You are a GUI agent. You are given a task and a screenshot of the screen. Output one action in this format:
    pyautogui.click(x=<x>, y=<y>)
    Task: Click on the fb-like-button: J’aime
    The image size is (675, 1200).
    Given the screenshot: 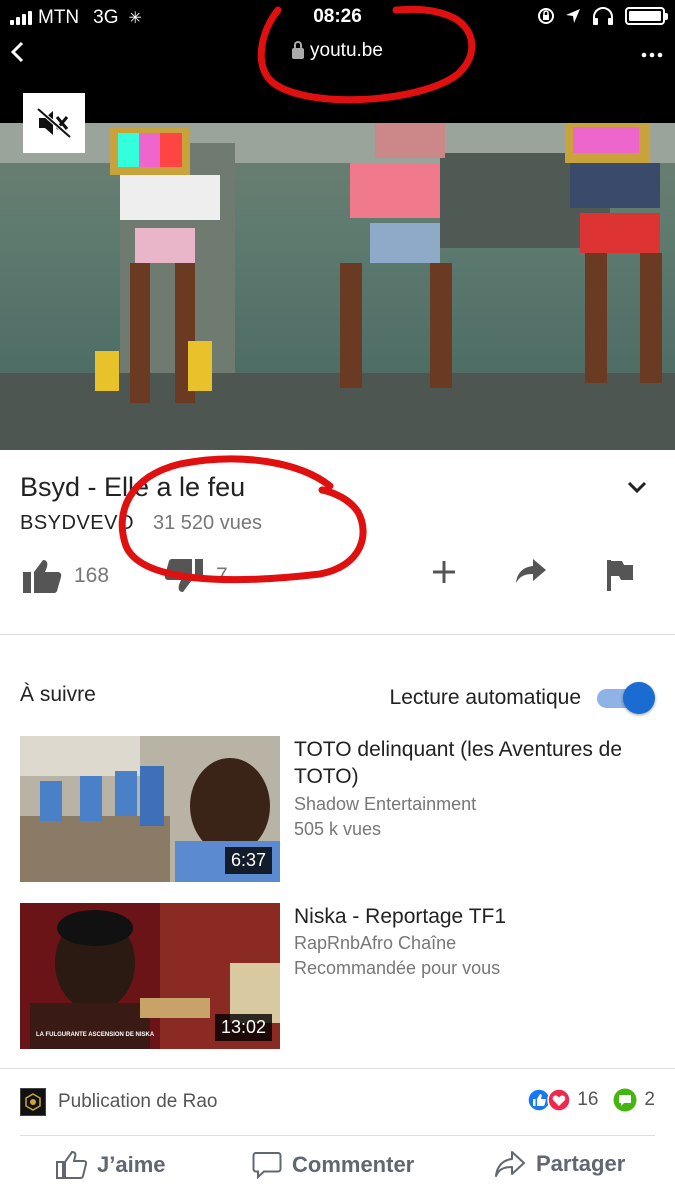 What is the action you would take?
    pyautogui.click(x=110, y=1165)
    